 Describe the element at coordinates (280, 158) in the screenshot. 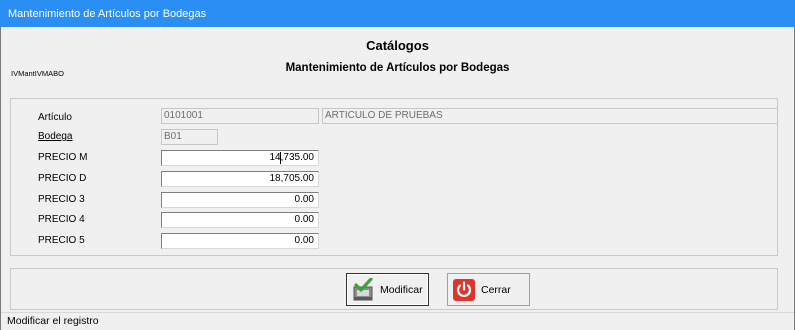

I see `text-cursor` at that location.